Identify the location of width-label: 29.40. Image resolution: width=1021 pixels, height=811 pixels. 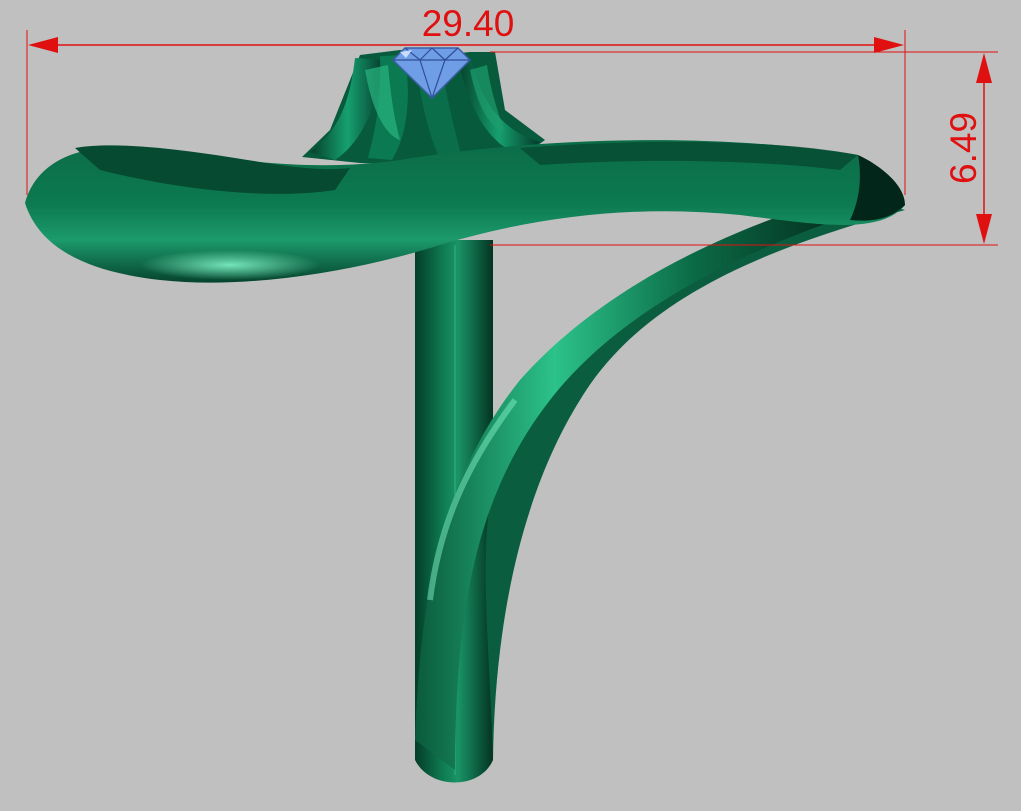
(468, 23).